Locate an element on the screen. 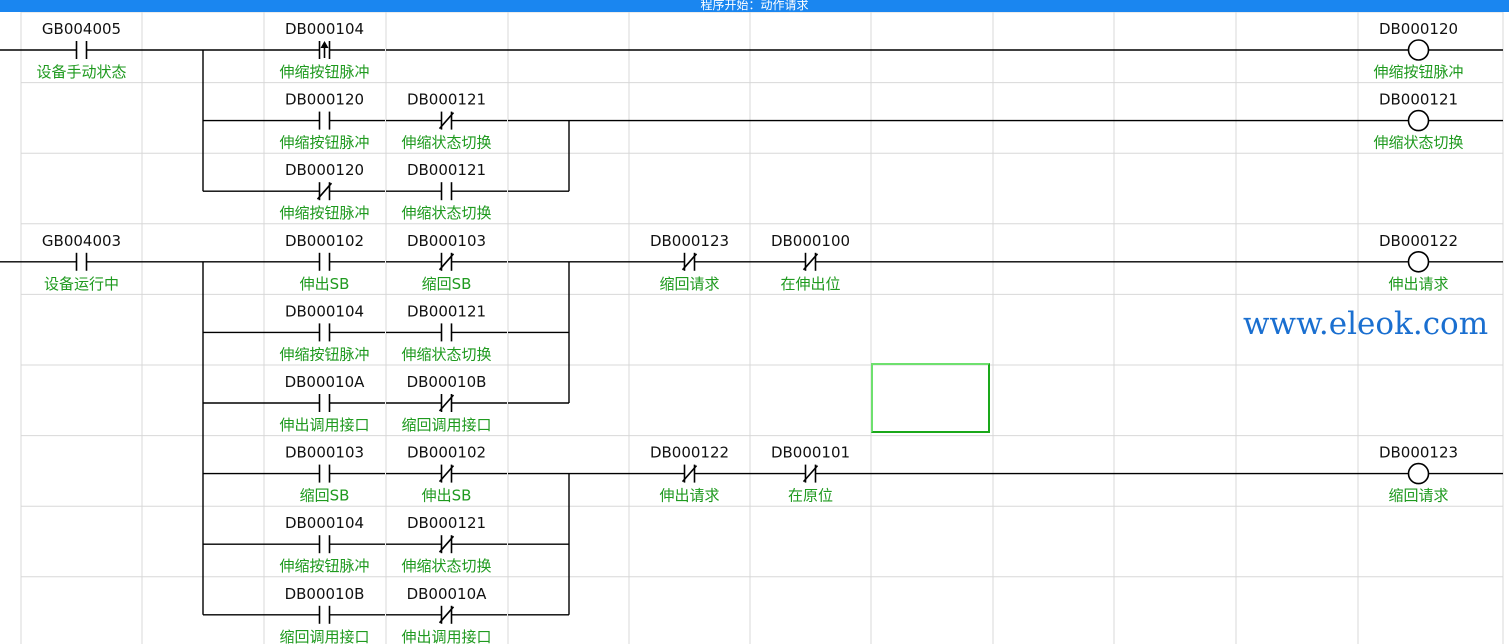 The image size is (1509, 644). contact-pulse-arrow is located at coordinates (324, 44).